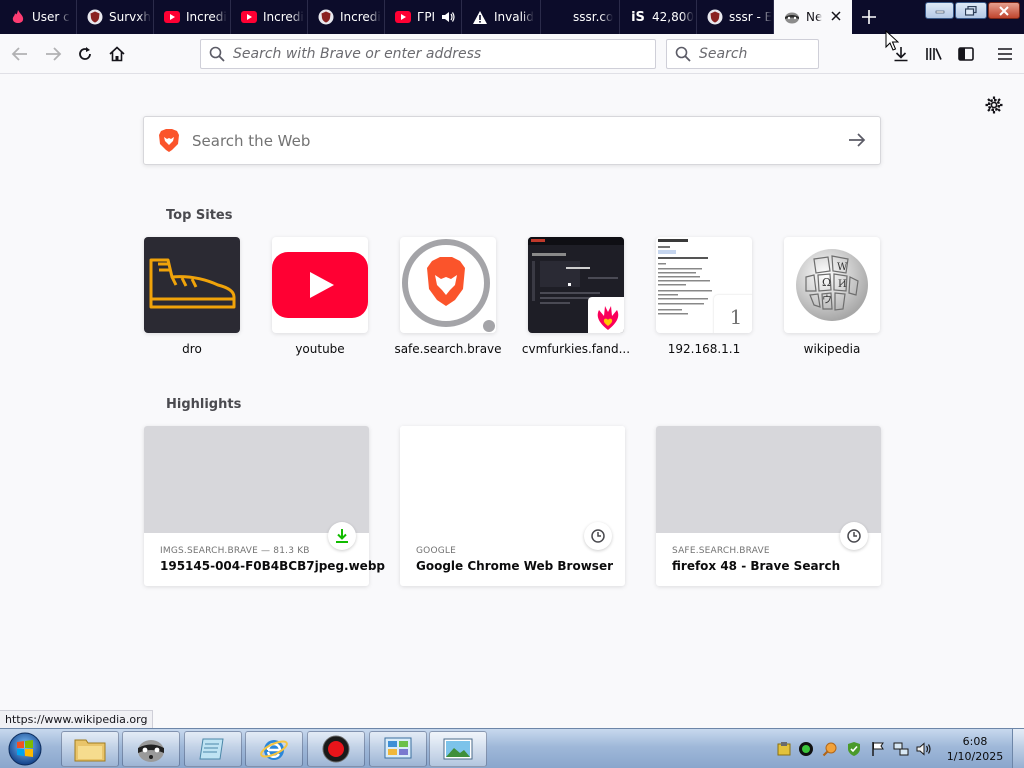 This screenshot has height=768, width=1024. What do you see at coordinates (18, 17) in the screenshot?
I see `tinder-flame-icon` at bounding box center [18, 17].